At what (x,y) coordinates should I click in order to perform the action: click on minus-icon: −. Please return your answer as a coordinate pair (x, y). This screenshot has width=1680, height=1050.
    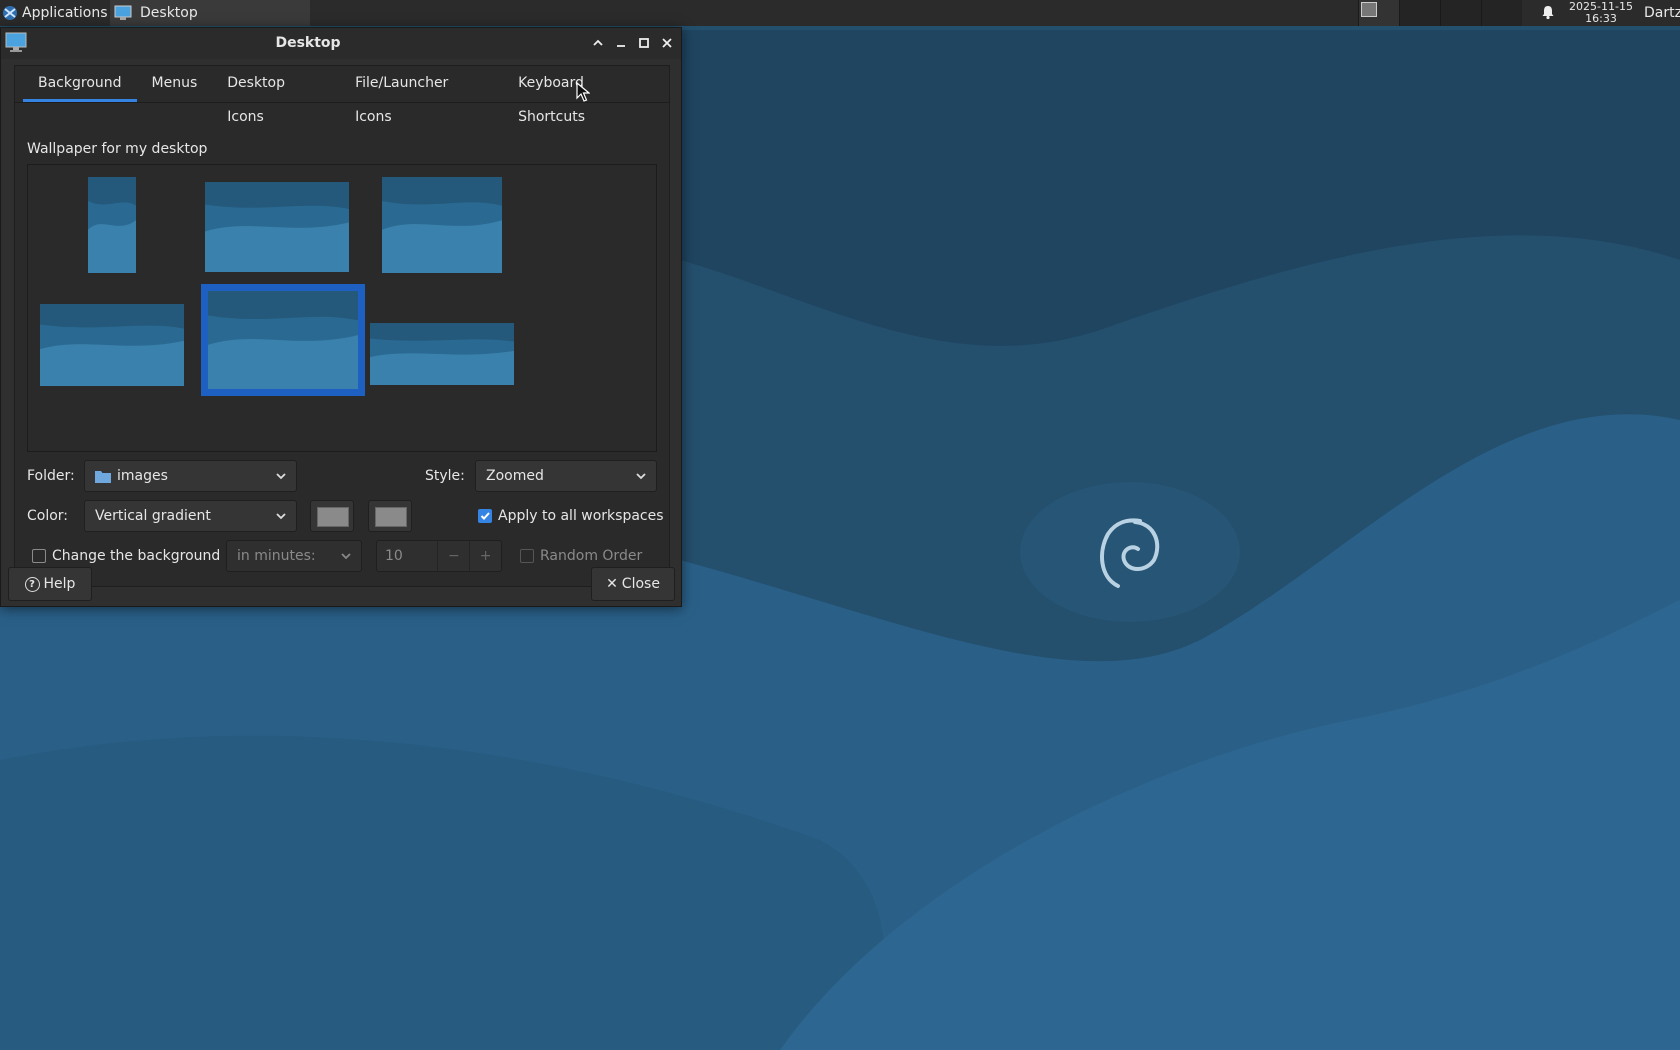
    Looking at the image, I should click on (453, 556).